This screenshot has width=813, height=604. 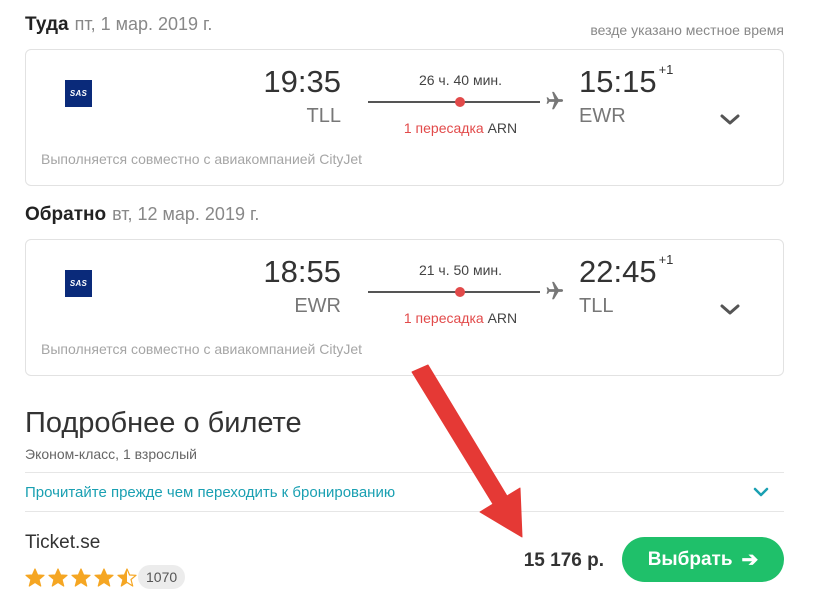 I want to click on departure-time: 19:35, so click(x=302, y=81).